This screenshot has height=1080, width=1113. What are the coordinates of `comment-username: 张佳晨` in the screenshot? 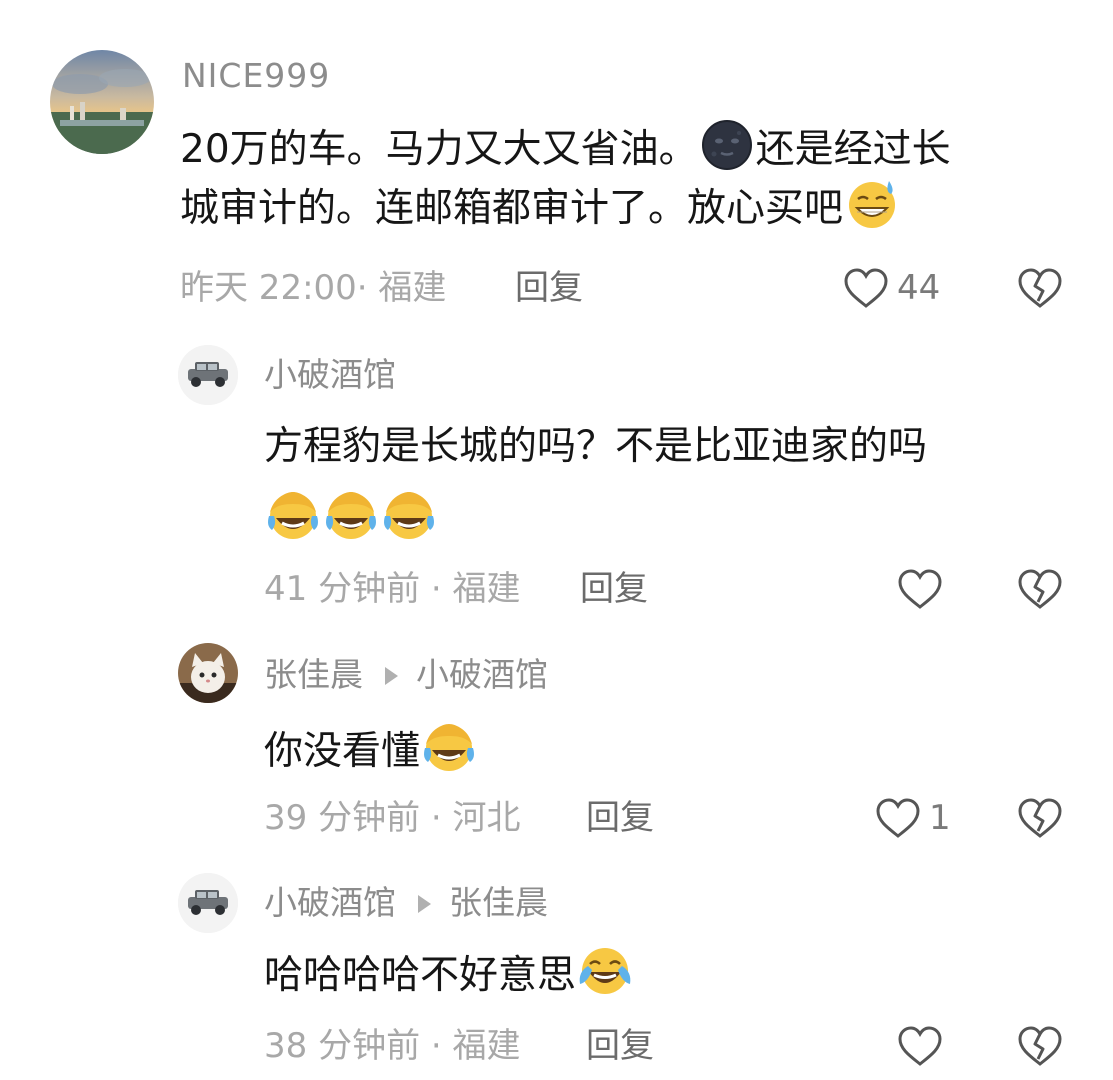 It's located at (313, 674).